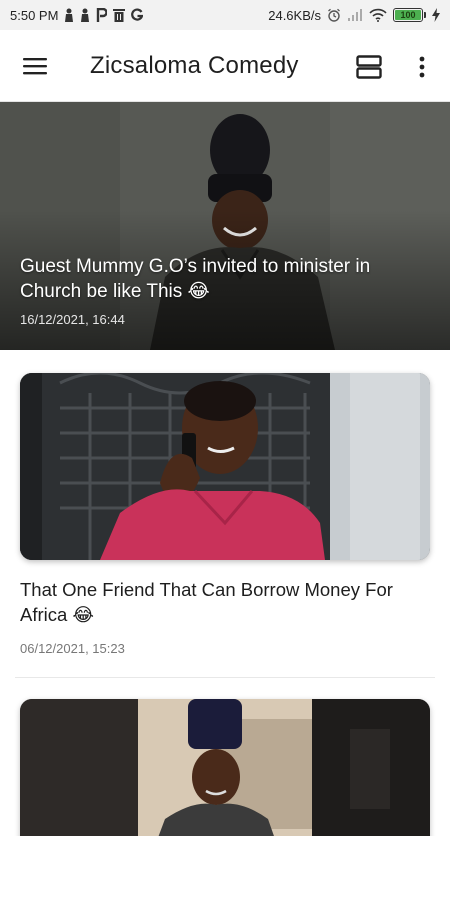 This screenshot has height=900, width=450. What do you see at coordinates (35, 66) in the screenshot?
I see `hamburger-menu-icon` at bounding box center [35, 66].